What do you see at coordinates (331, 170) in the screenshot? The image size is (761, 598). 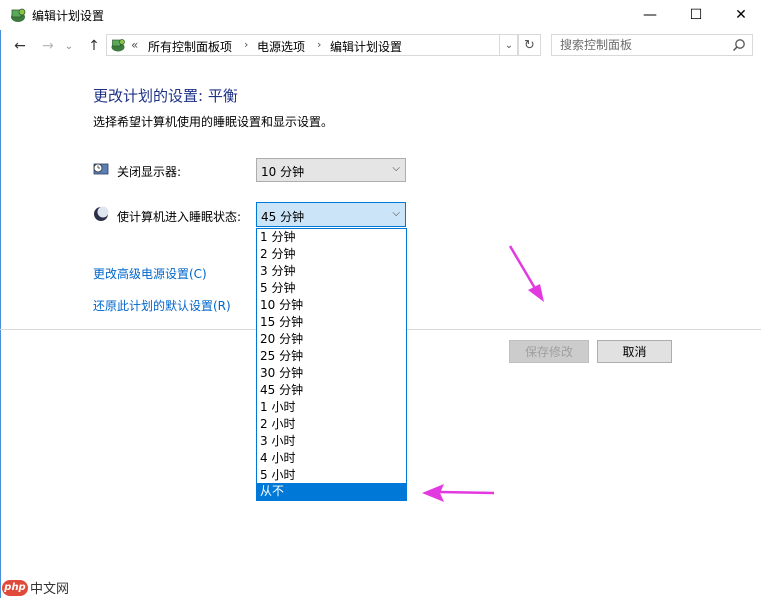 I see `display-off-select: 10 分钟 ⌵` at bounding box center [331, 170].